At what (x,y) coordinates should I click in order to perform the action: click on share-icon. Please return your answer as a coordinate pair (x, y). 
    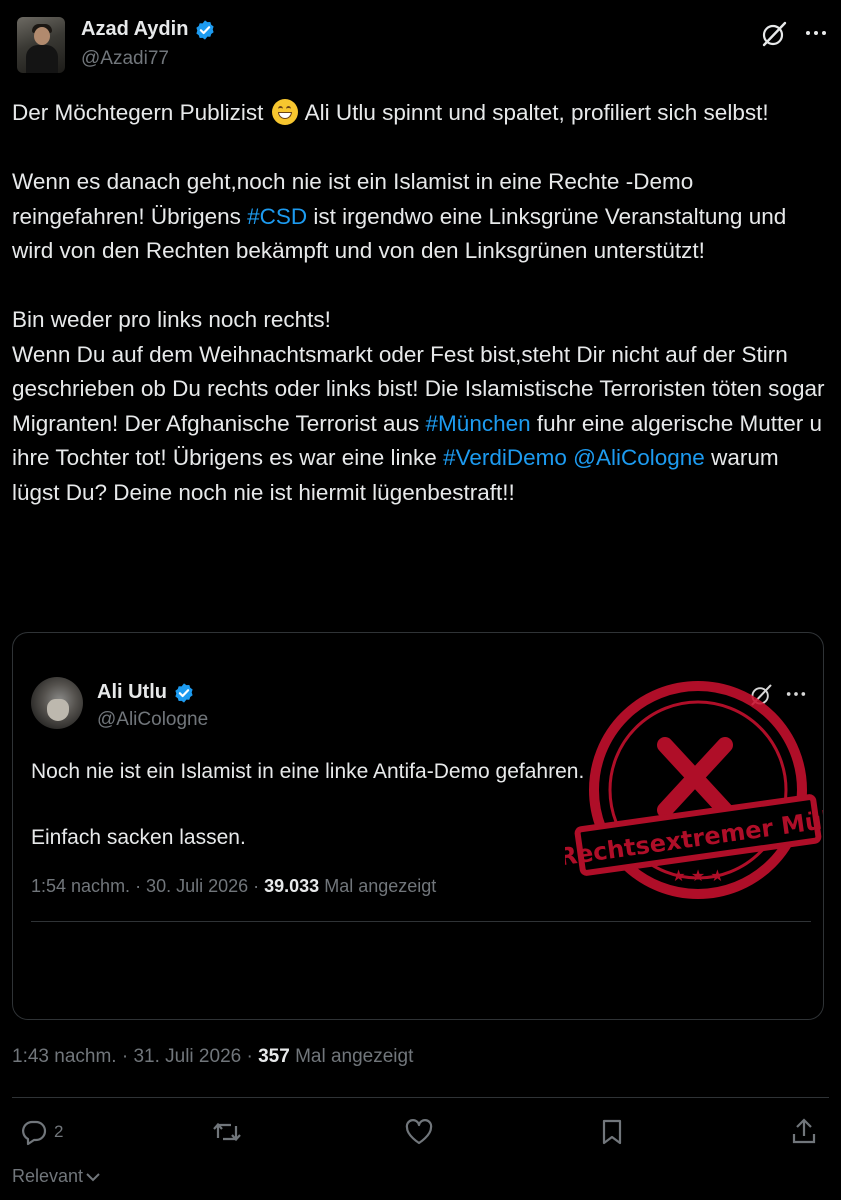
    Looking at the image, I should click on (804, 1131).